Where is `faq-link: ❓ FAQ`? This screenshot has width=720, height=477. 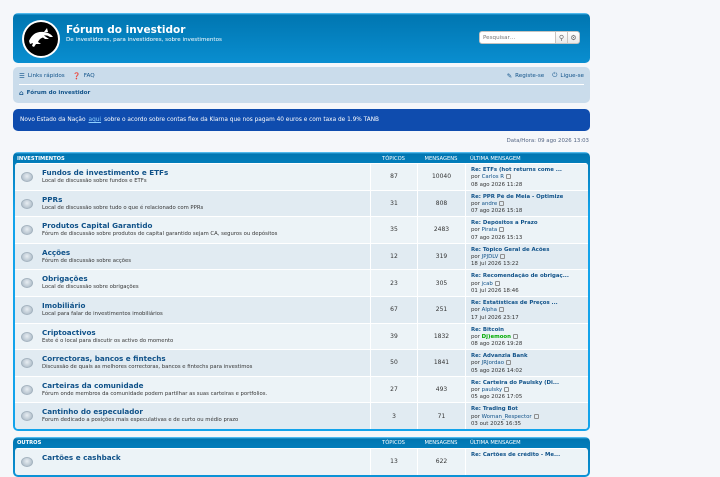
faq-link: ❓ FAQ is located at coordinates (84, 76).